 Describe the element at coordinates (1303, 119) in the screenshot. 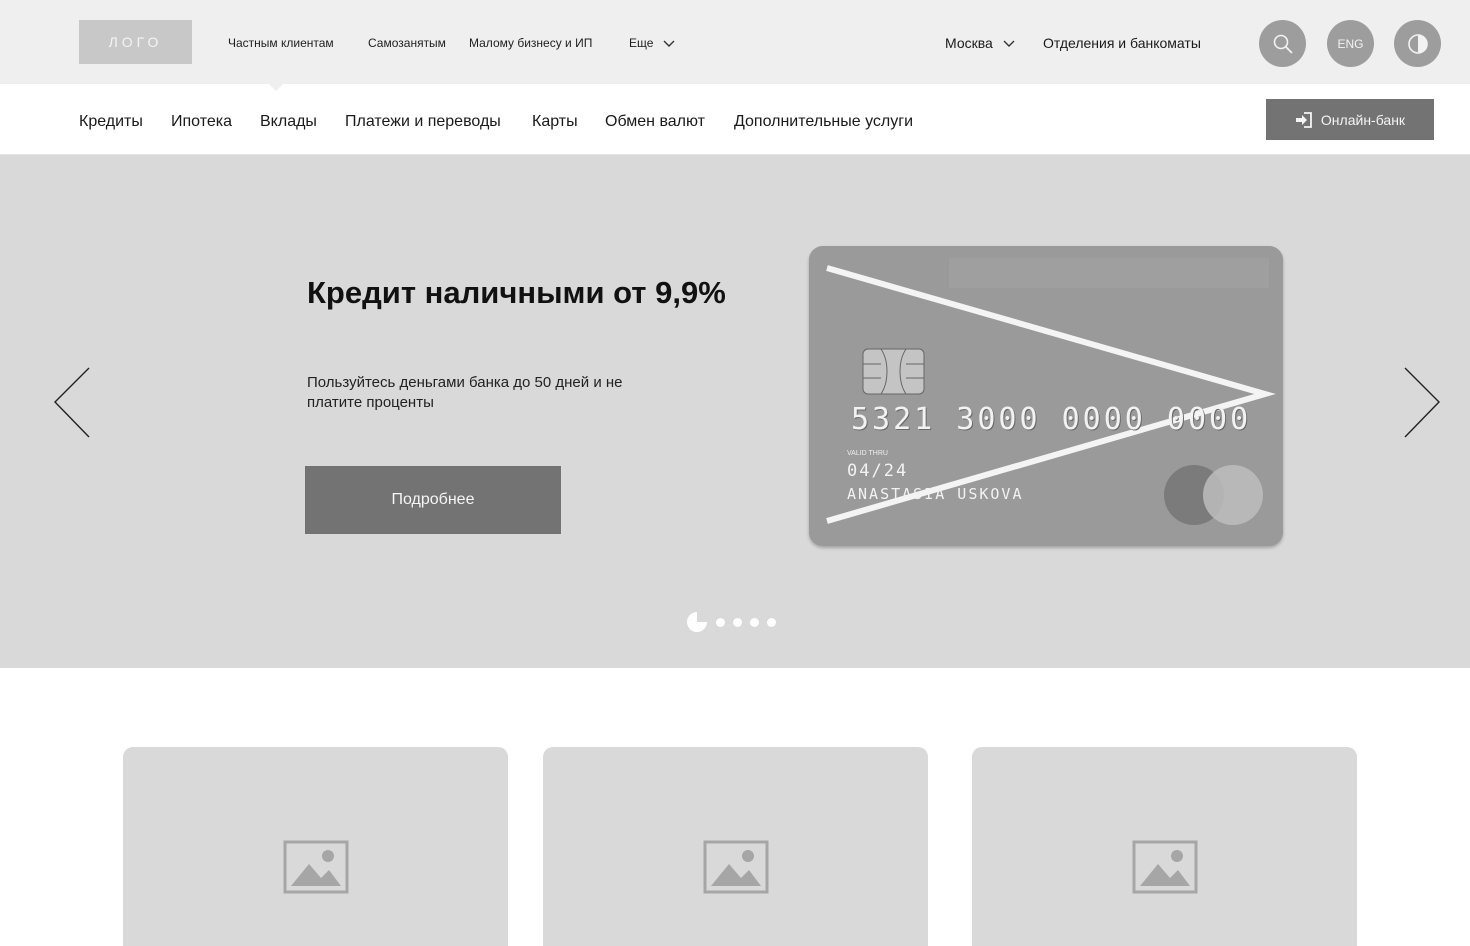

I see `login-icon` at that location.